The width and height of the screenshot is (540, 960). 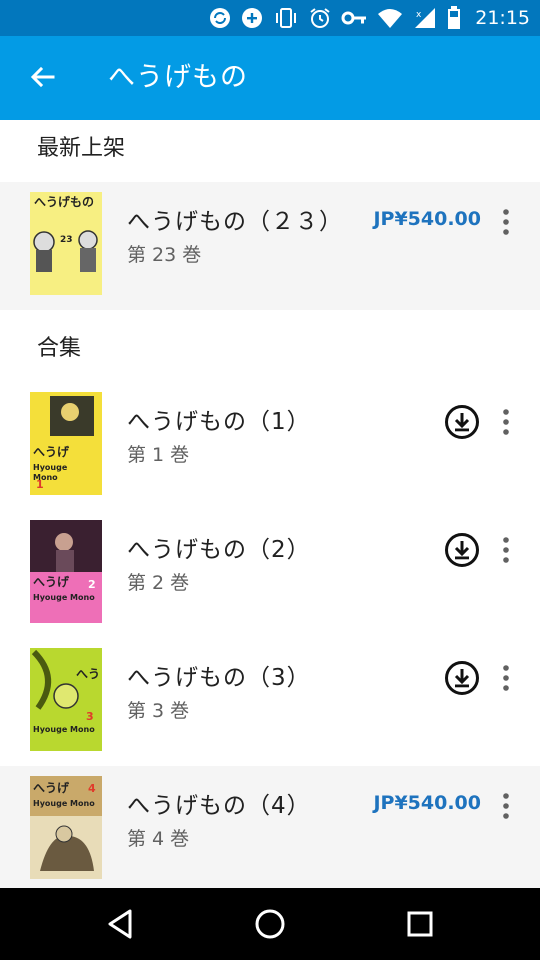 I want to click on svg-text: 3, so click(x=90, y=716).